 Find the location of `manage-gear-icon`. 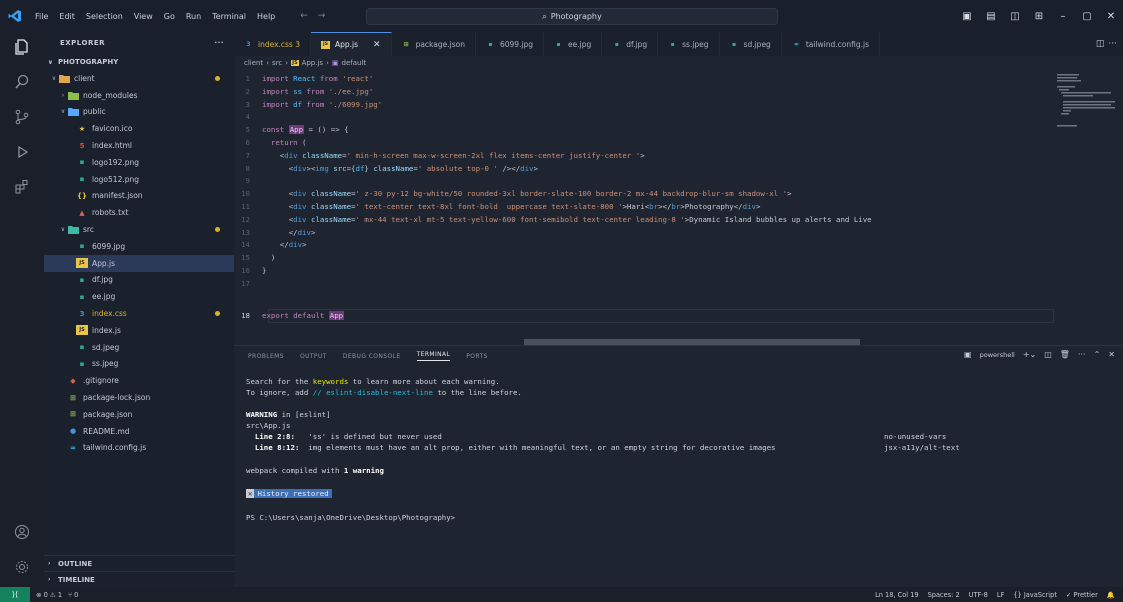

manage-gear-icon is located at coordinates (22, 567).